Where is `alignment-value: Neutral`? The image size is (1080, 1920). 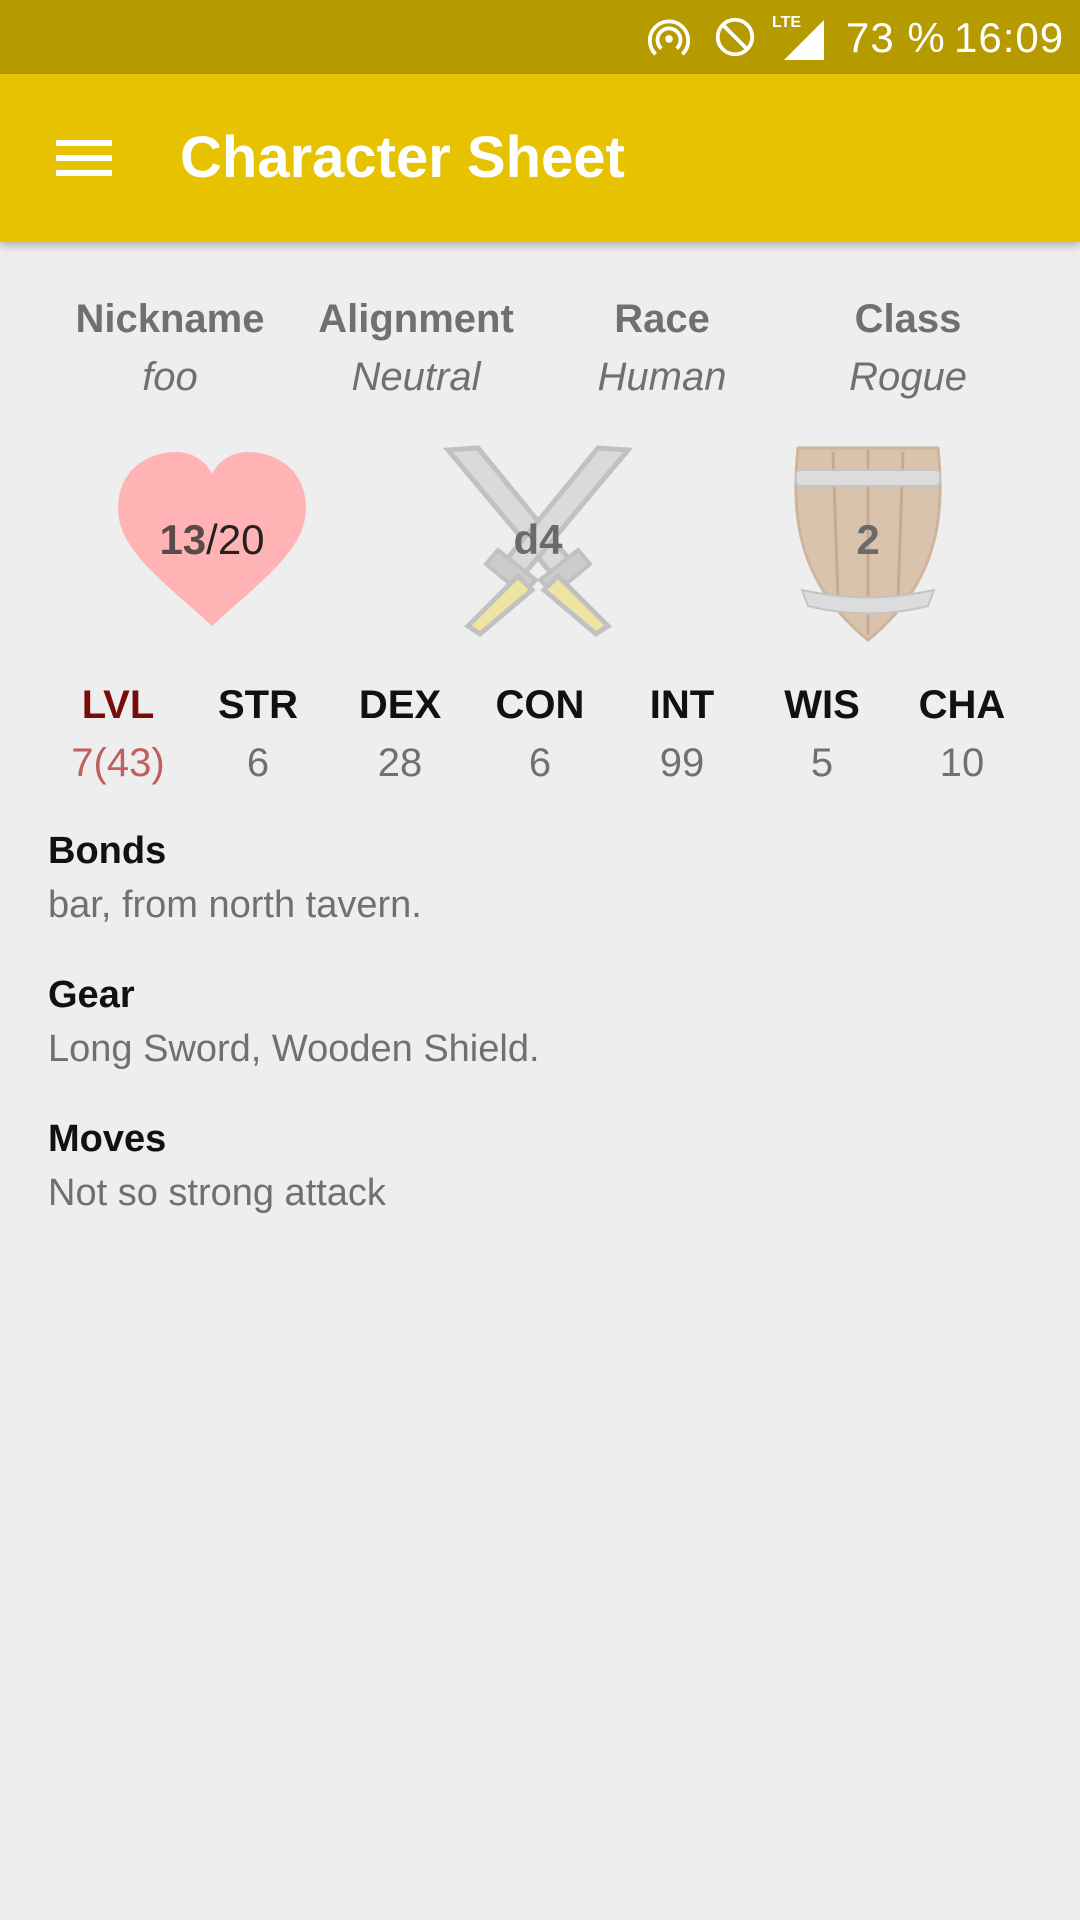
alignment-value: Neutral is located at coordinates (416, 377).